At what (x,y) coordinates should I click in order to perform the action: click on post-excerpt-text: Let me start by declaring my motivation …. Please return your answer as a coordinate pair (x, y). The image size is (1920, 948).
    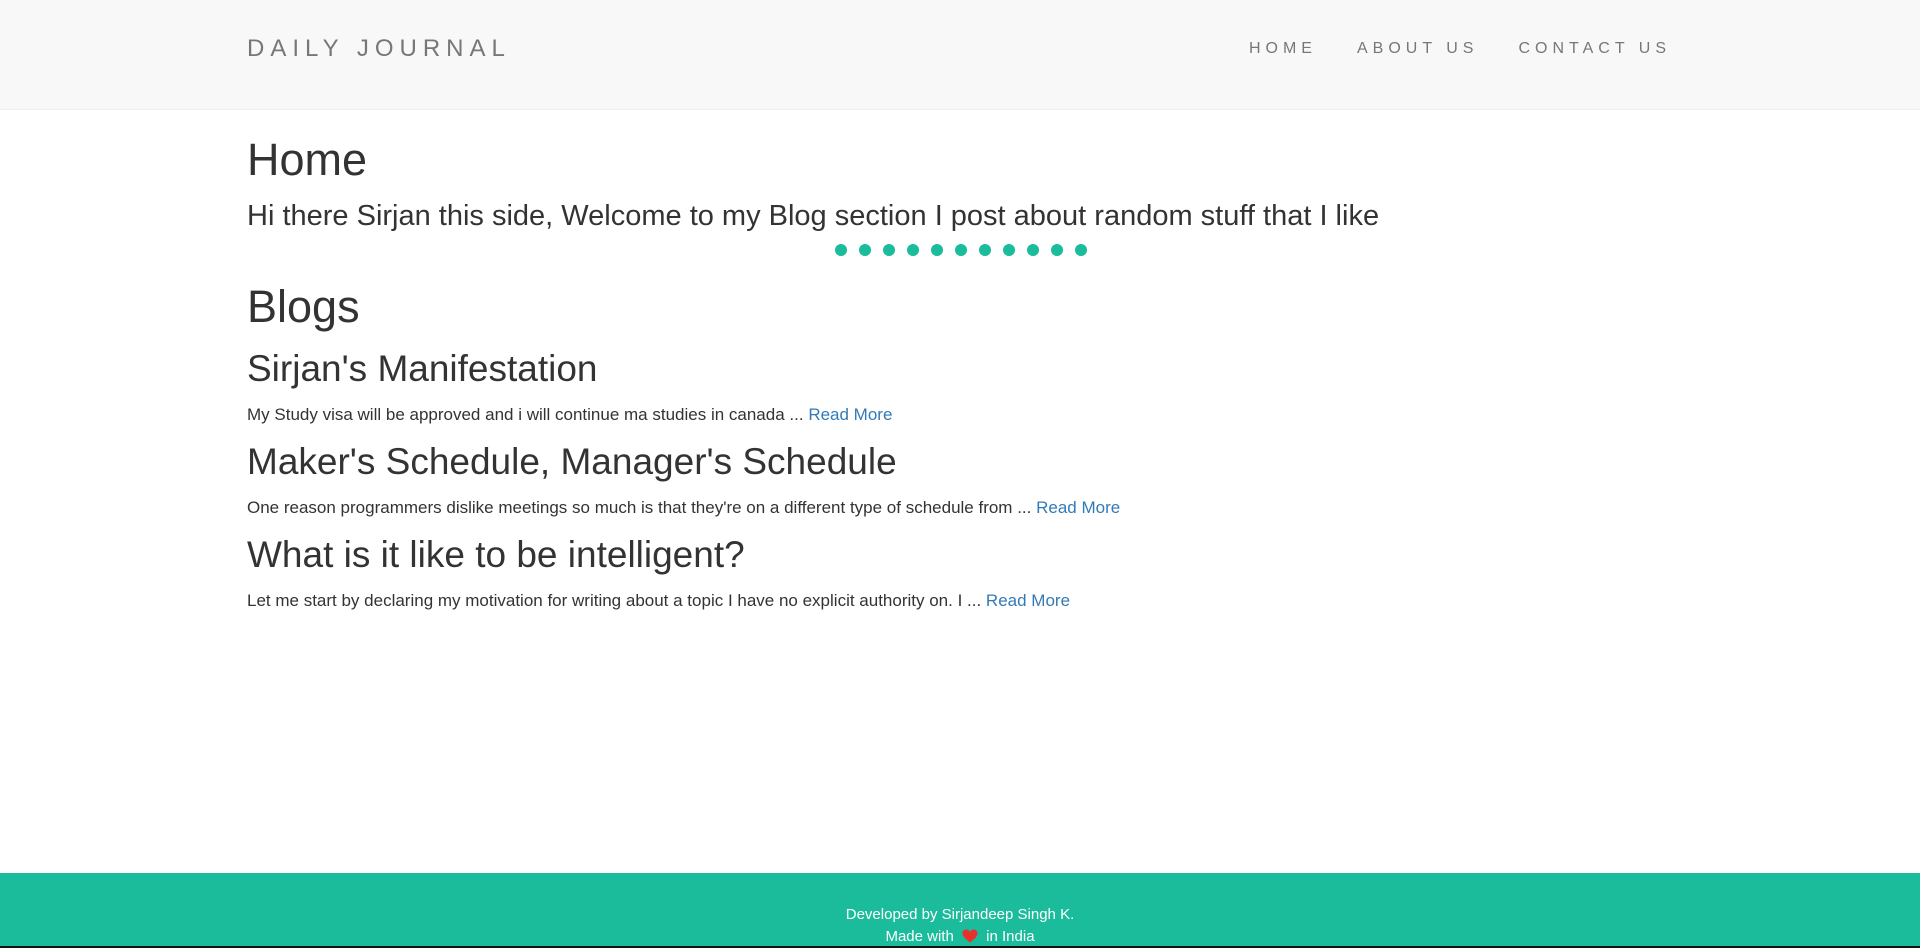
    Looking at the image, I should click on (614, 600).